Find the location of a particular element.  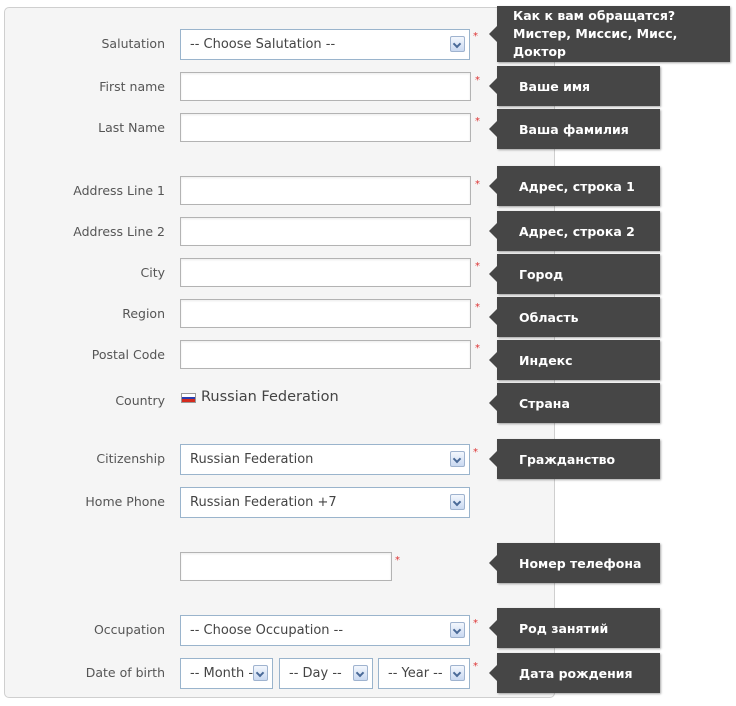

tooltip-salutation-line1: Как к вам обращатся? is located at coordinates (594, 15).